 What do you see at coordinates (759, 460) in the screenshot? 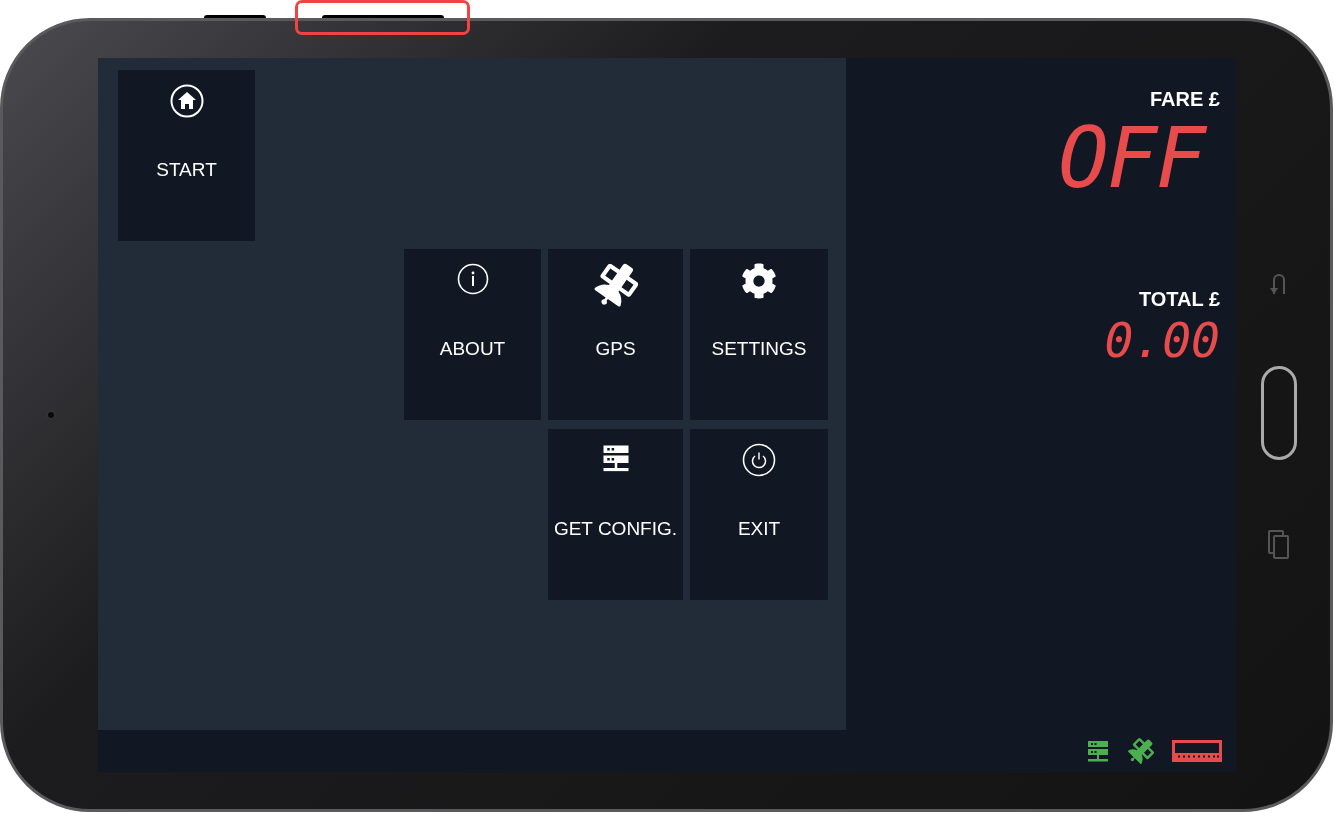
I see `power-icon` at bounding box center [759, 460].